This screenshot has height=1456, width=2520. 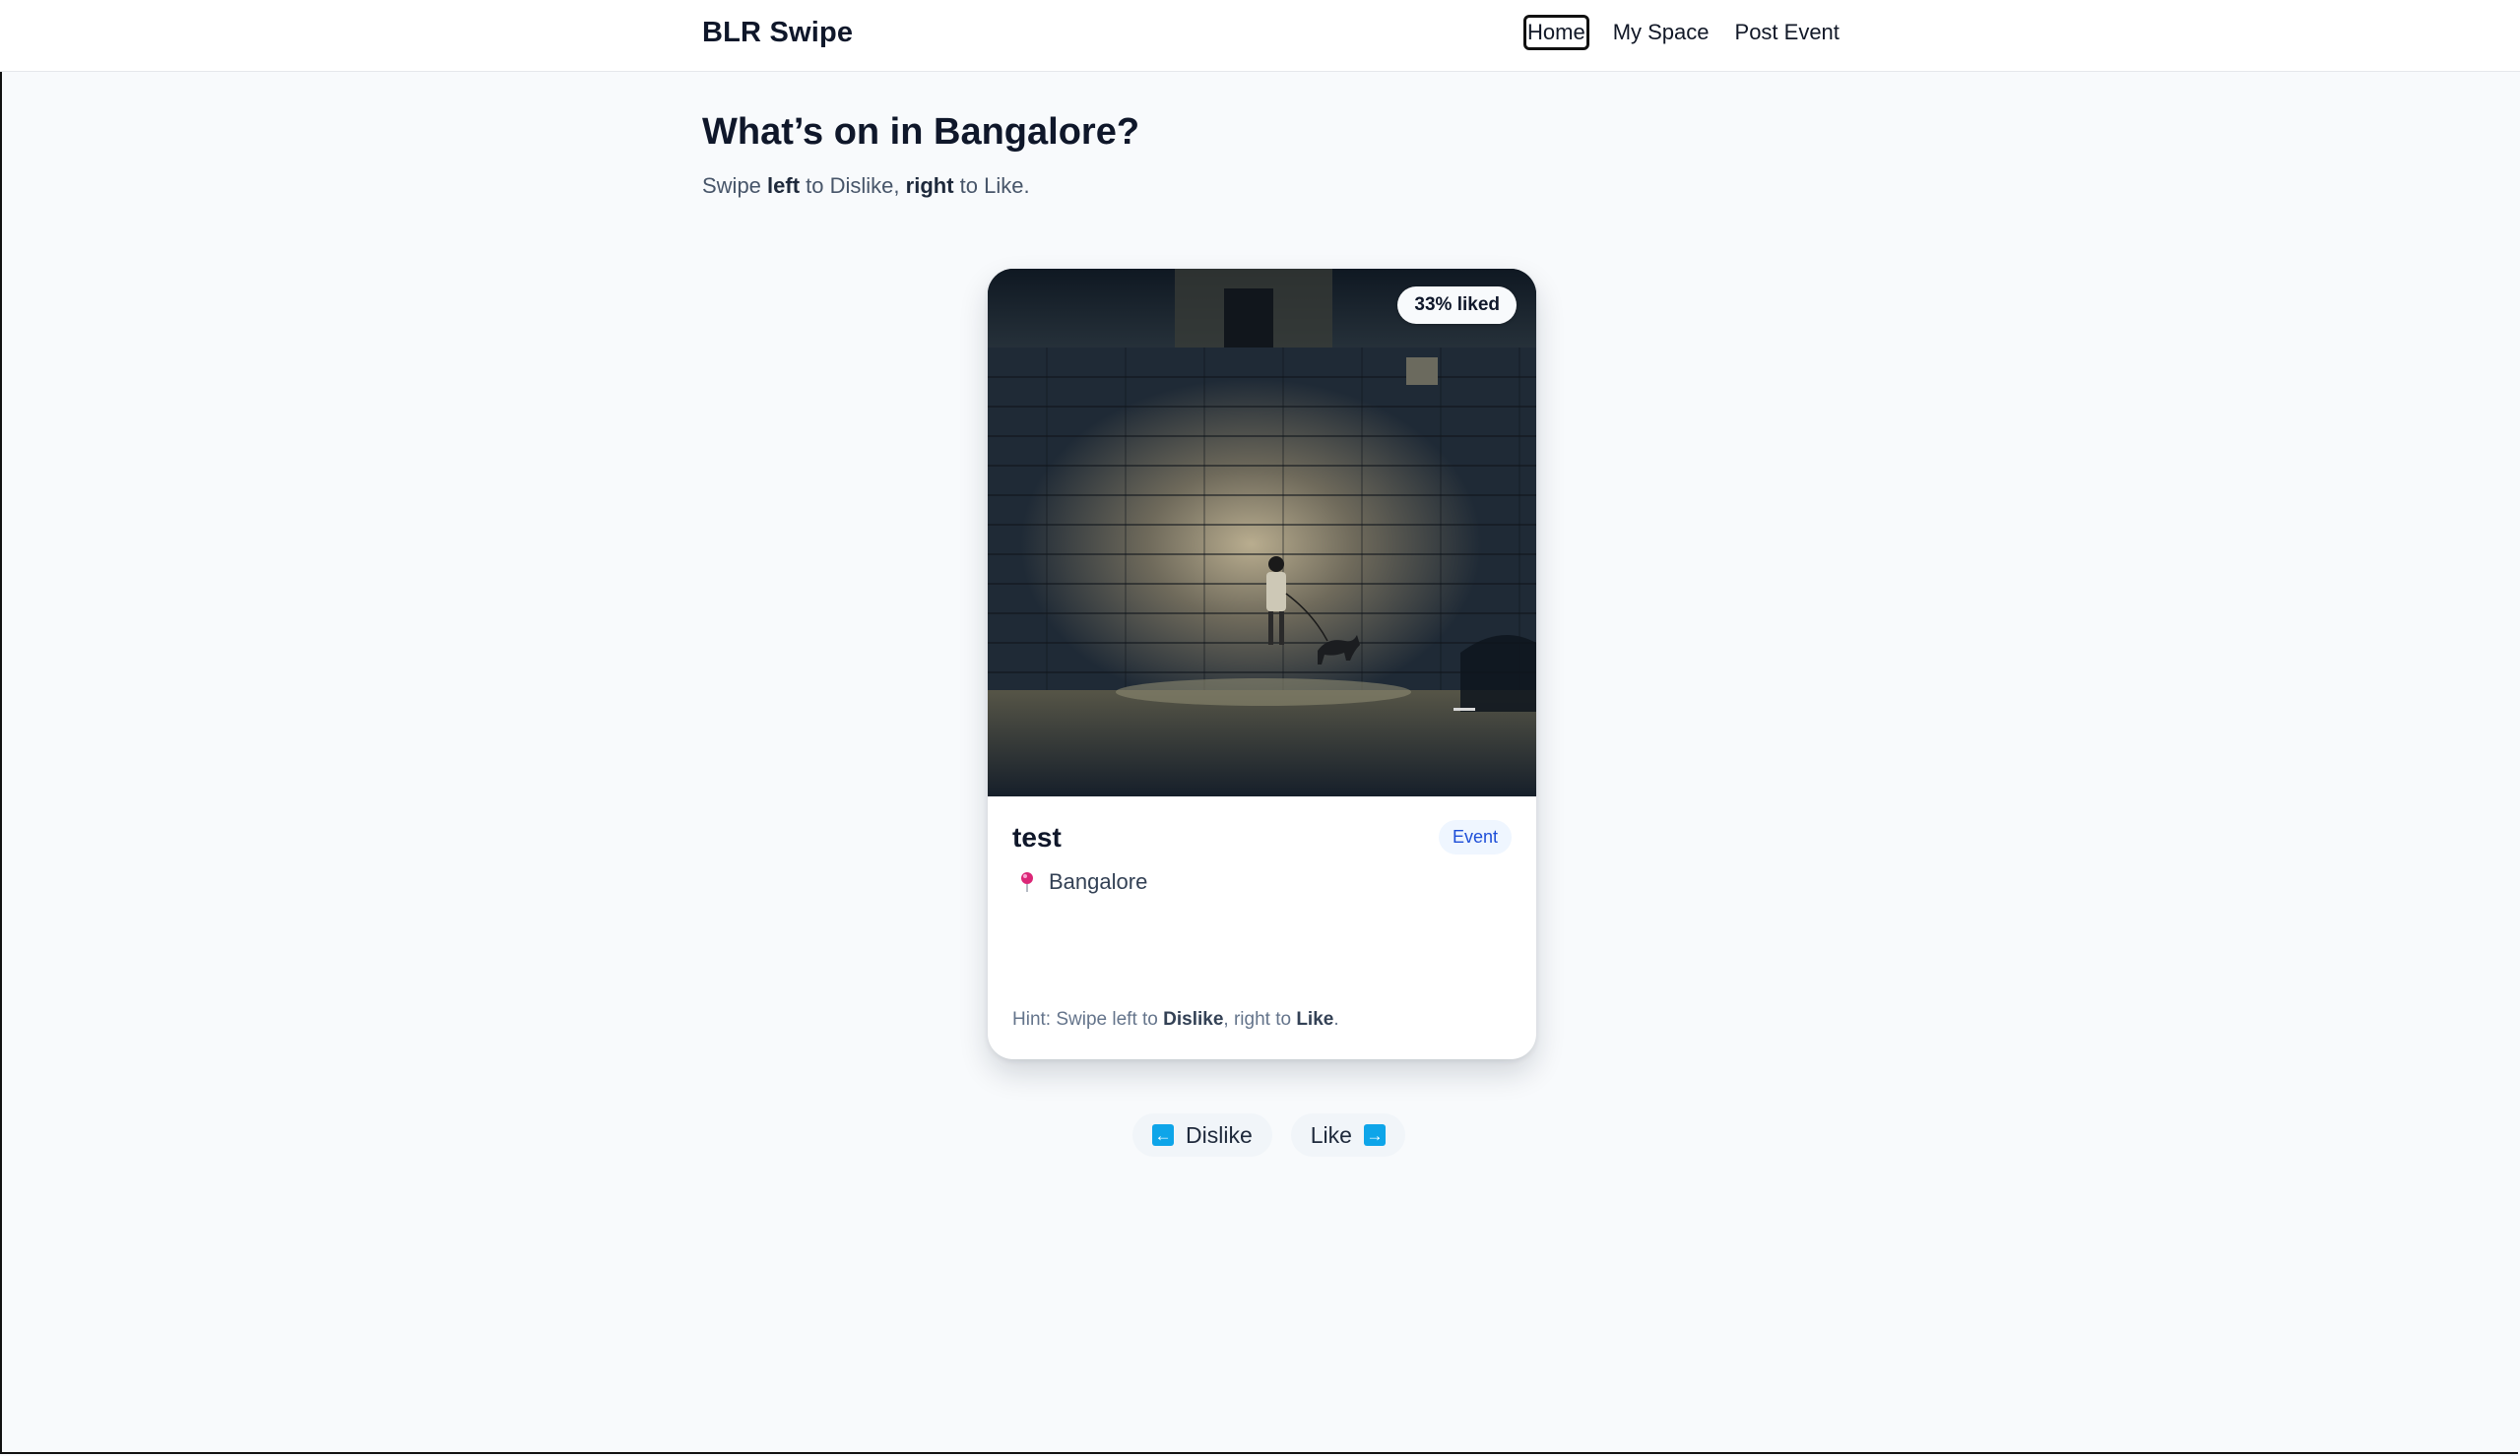 I want to click on dislike-button: ← Dislike, so click(x=1202, y=1135).